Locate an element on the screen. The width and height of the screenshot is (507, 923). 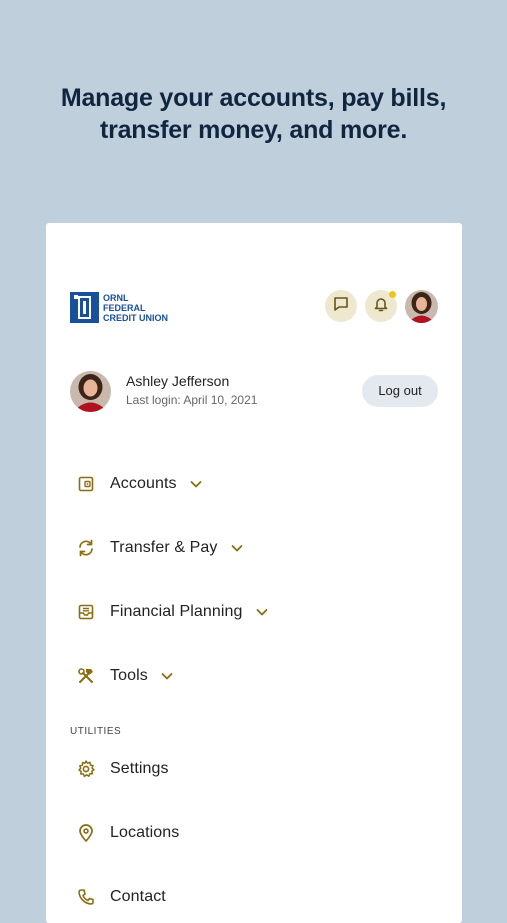
phone-icon is located at coordinates (86, 897).